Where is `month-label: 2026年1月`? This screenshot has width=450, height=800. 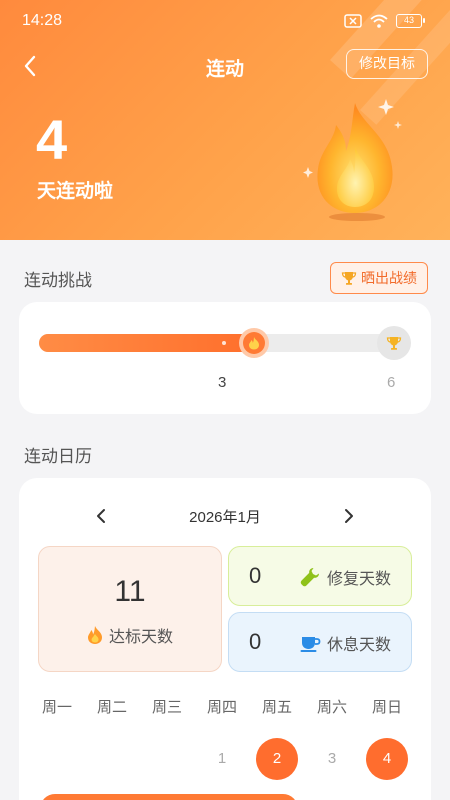 month-label: 2026年1月 is located at coordinates (225, 517).